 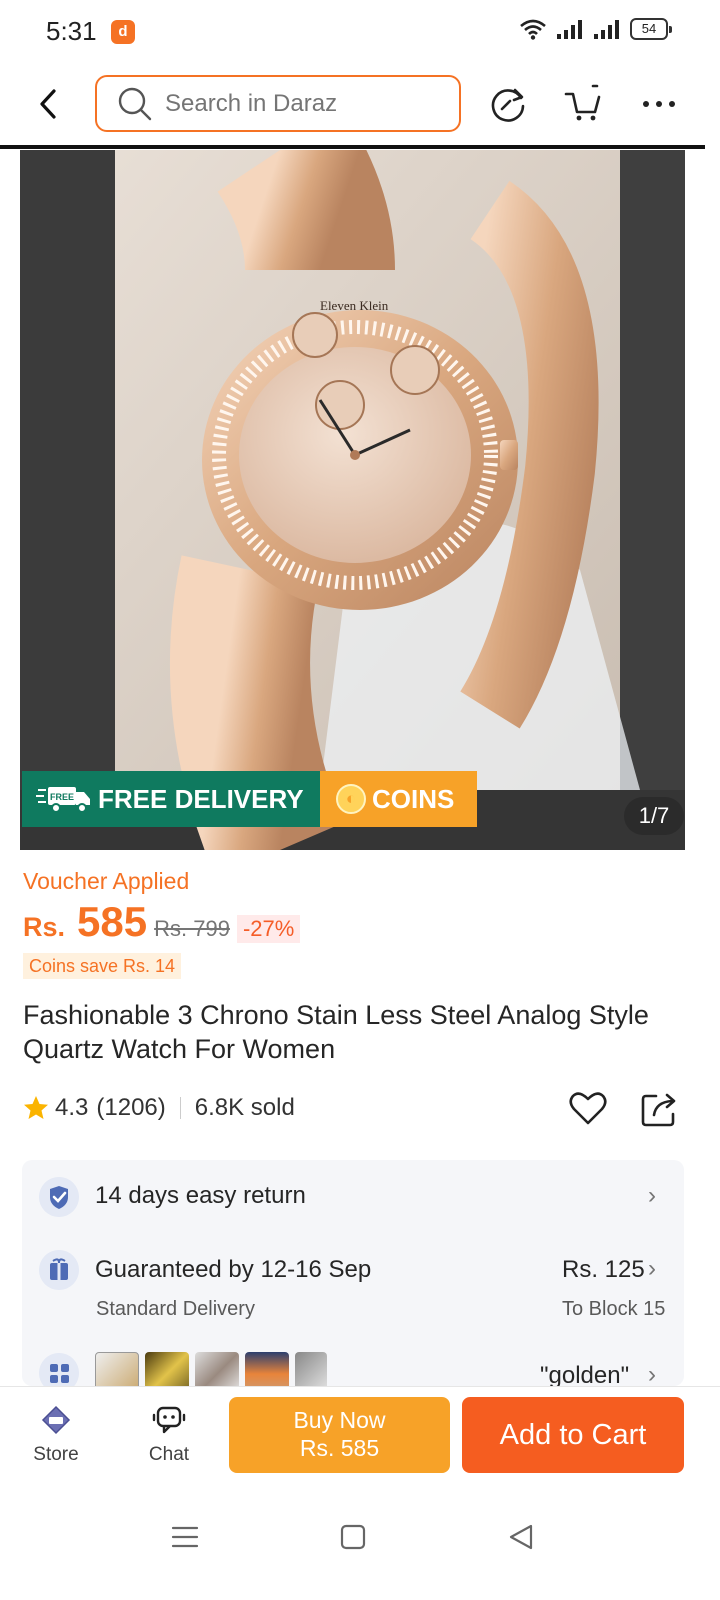 What do you see at coordinates (135, 103) in the screenshot?
I see `search-icon` at bounding box center [135, 103].